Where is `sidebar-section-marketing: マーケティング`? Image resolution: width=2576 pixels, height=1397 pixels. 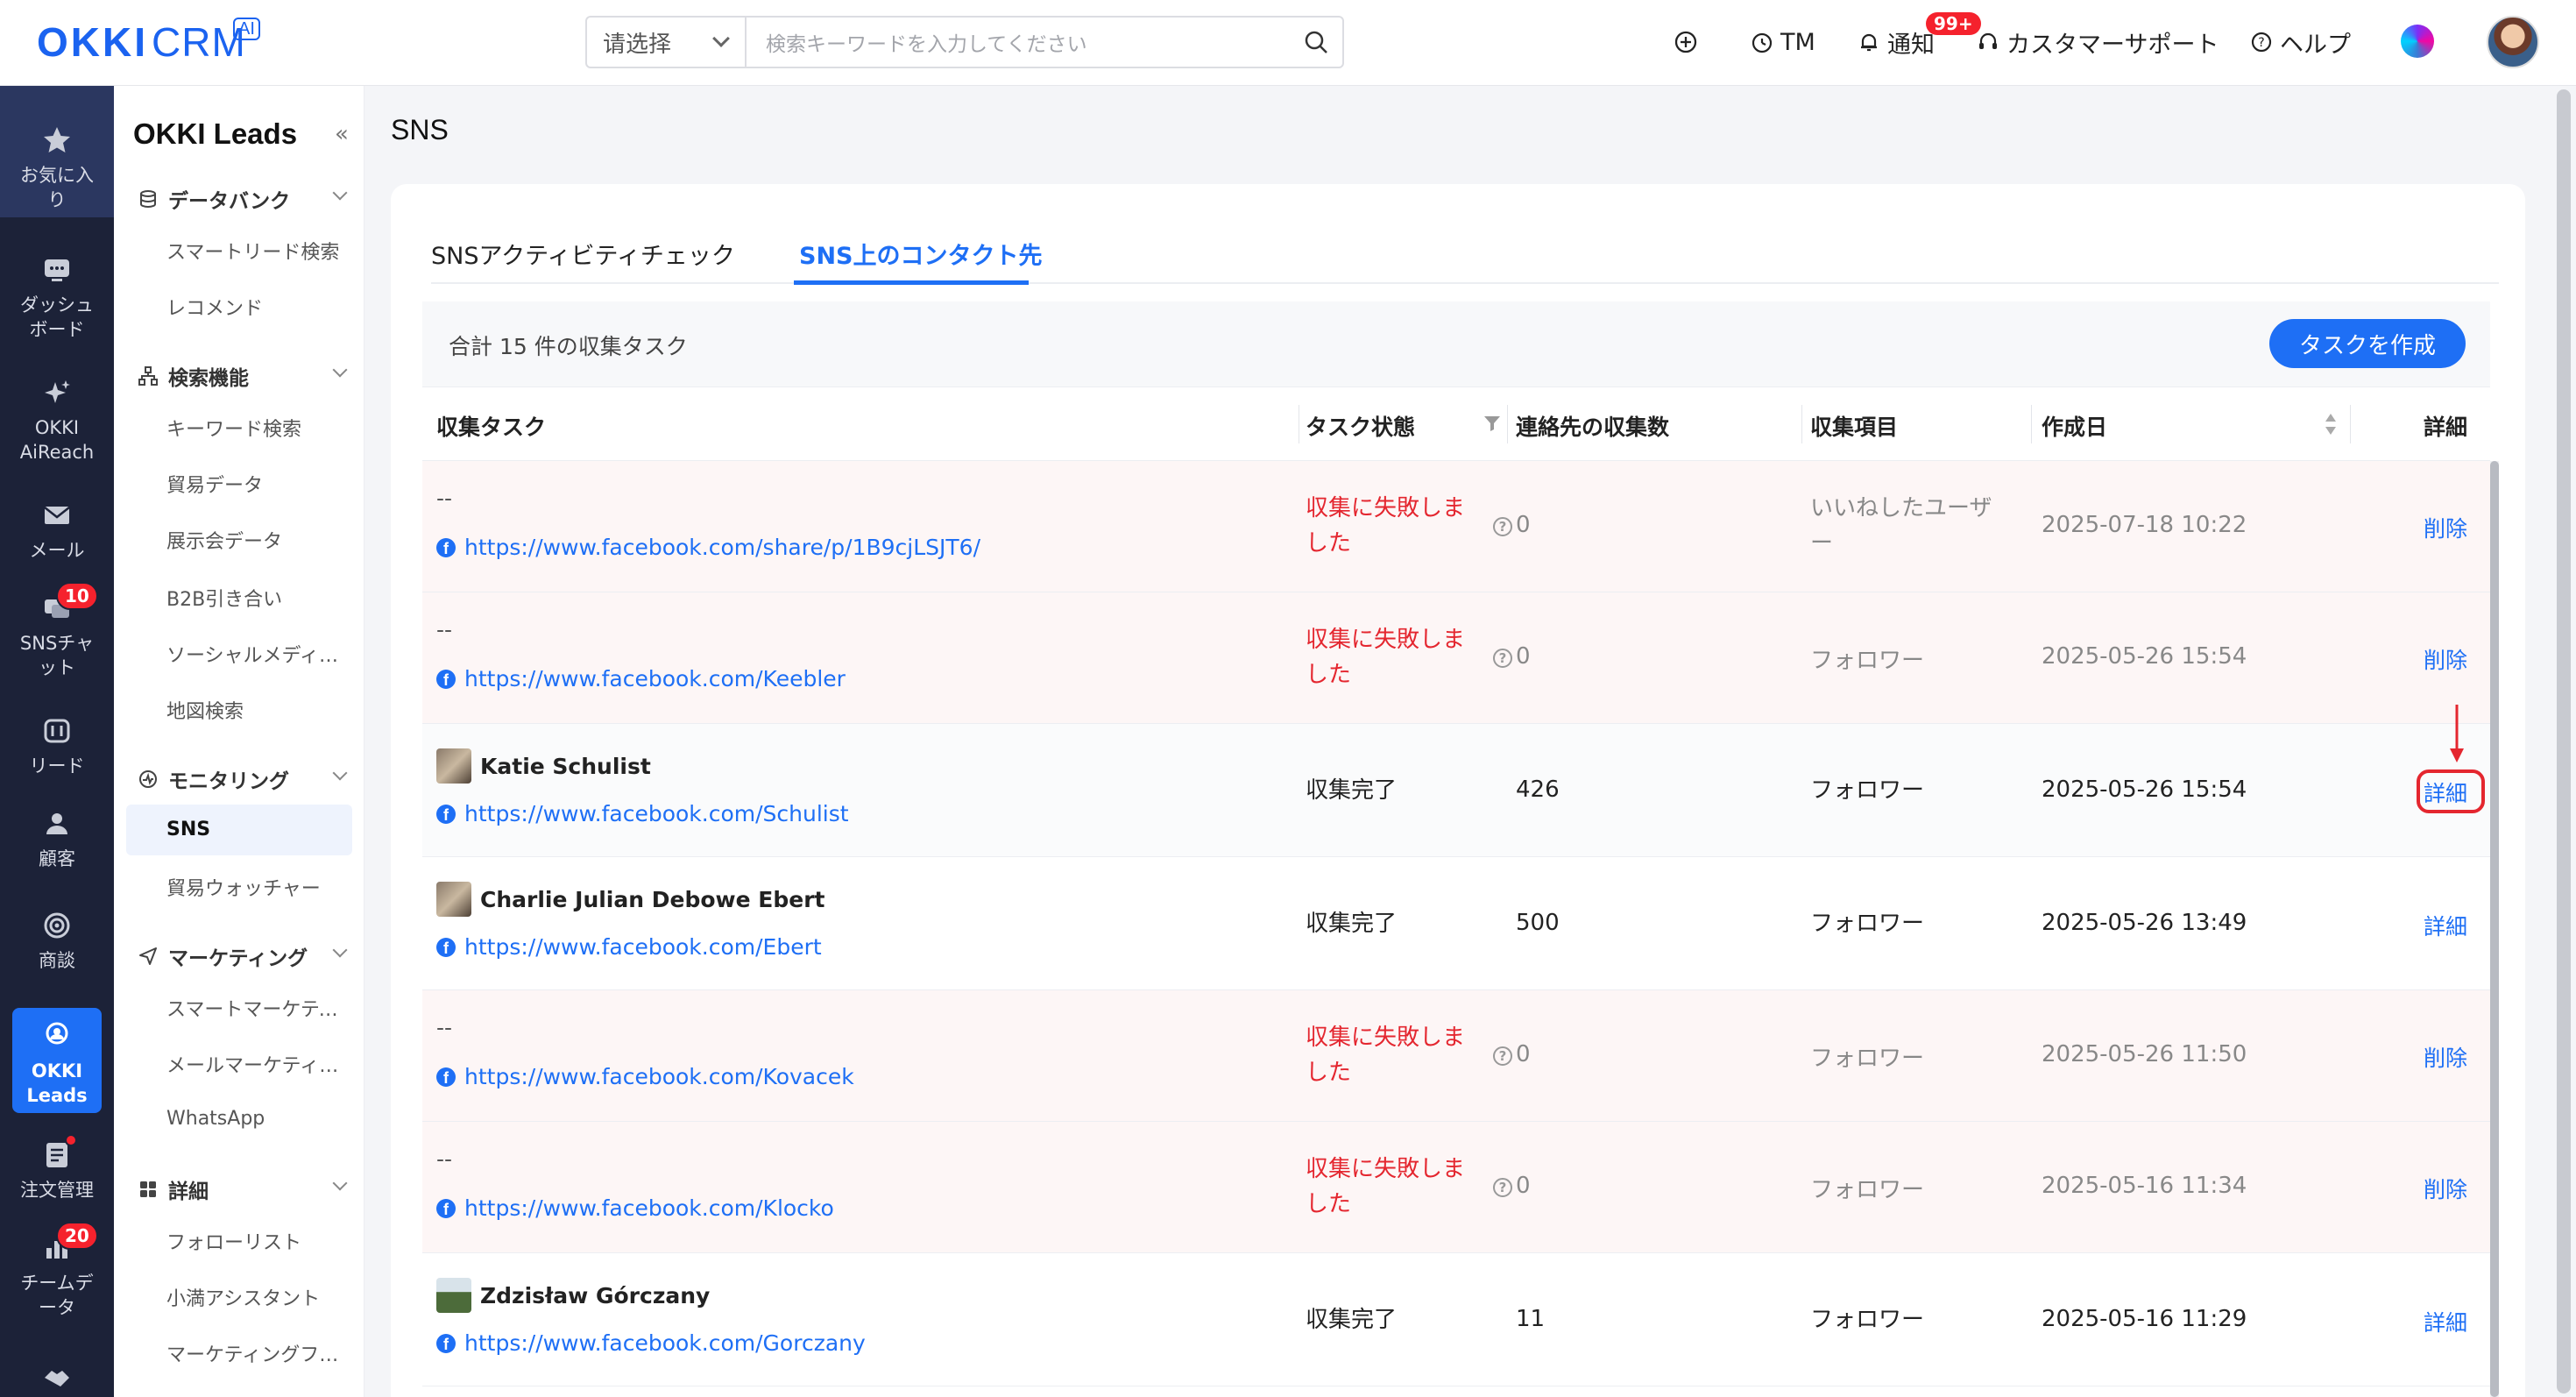 sidebar-section-marketing: マーケティング is located at coordinates (242, 956).